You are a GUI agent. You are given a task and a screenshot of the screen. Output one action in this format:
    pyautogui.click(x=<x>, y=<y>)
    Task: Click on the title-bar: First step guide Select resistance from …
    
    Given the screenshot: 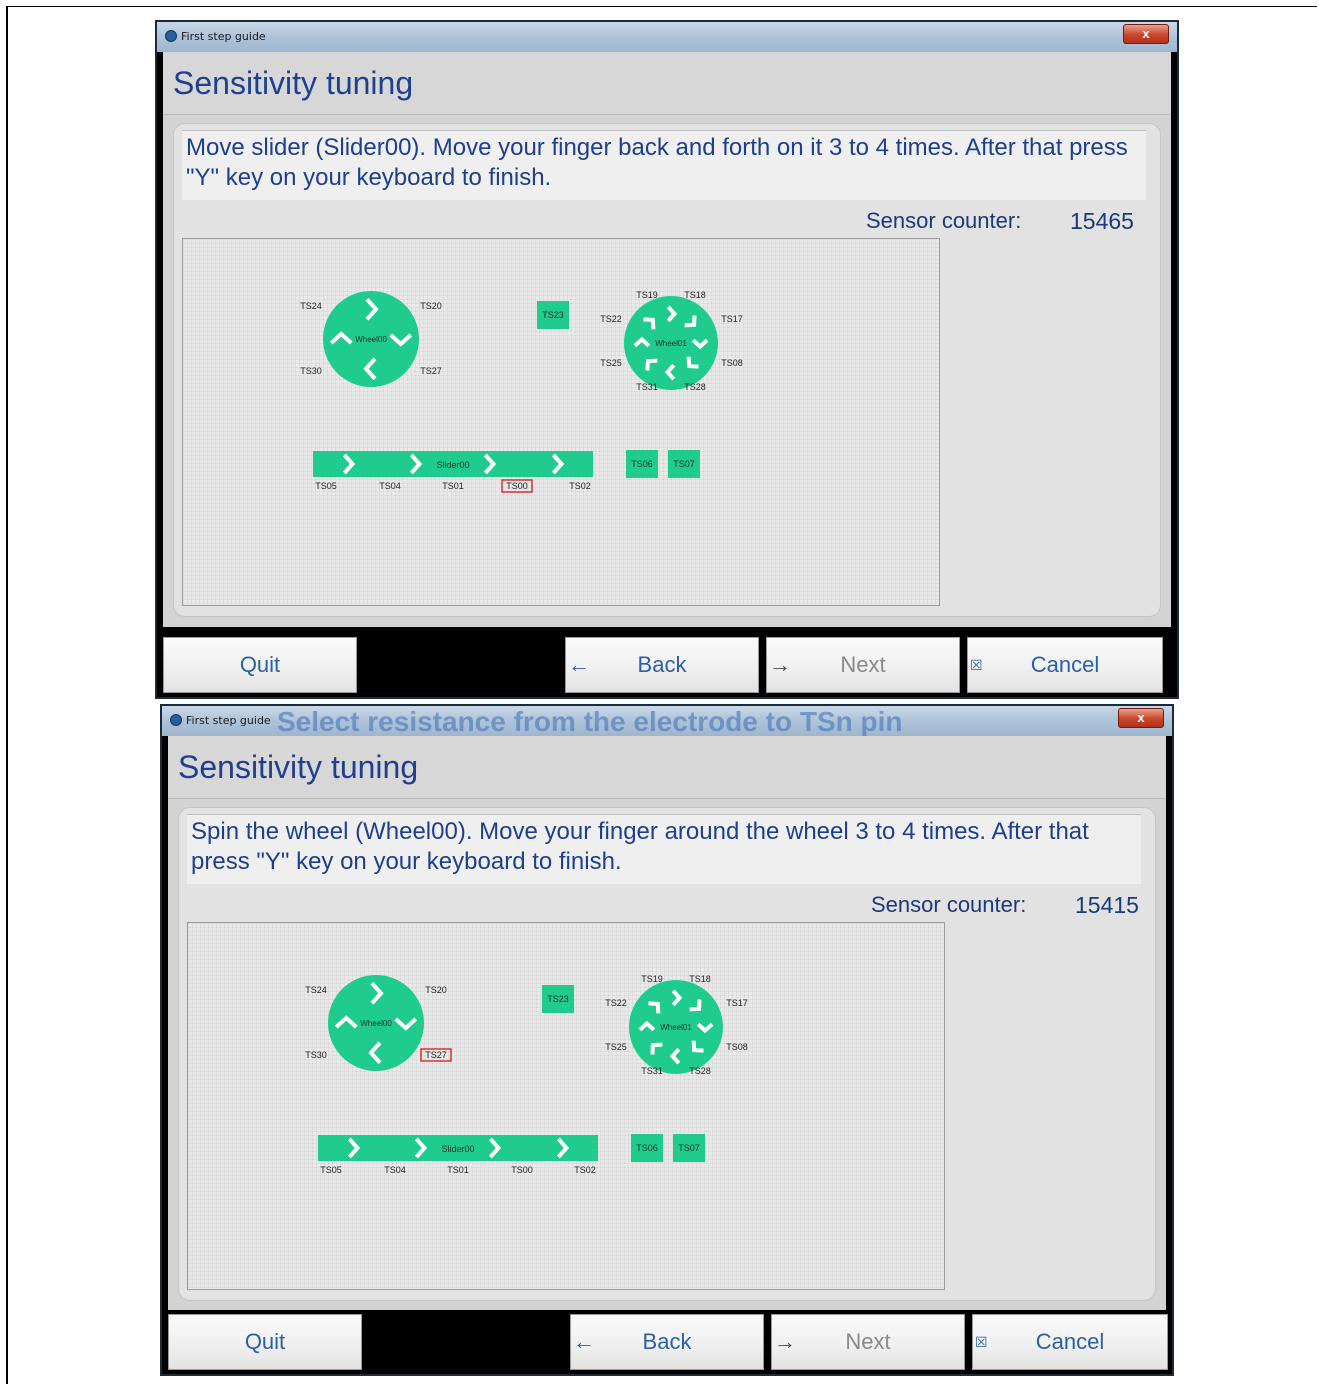 What is the action you would take?
    pyautogui.click(x=667, y=721)
    